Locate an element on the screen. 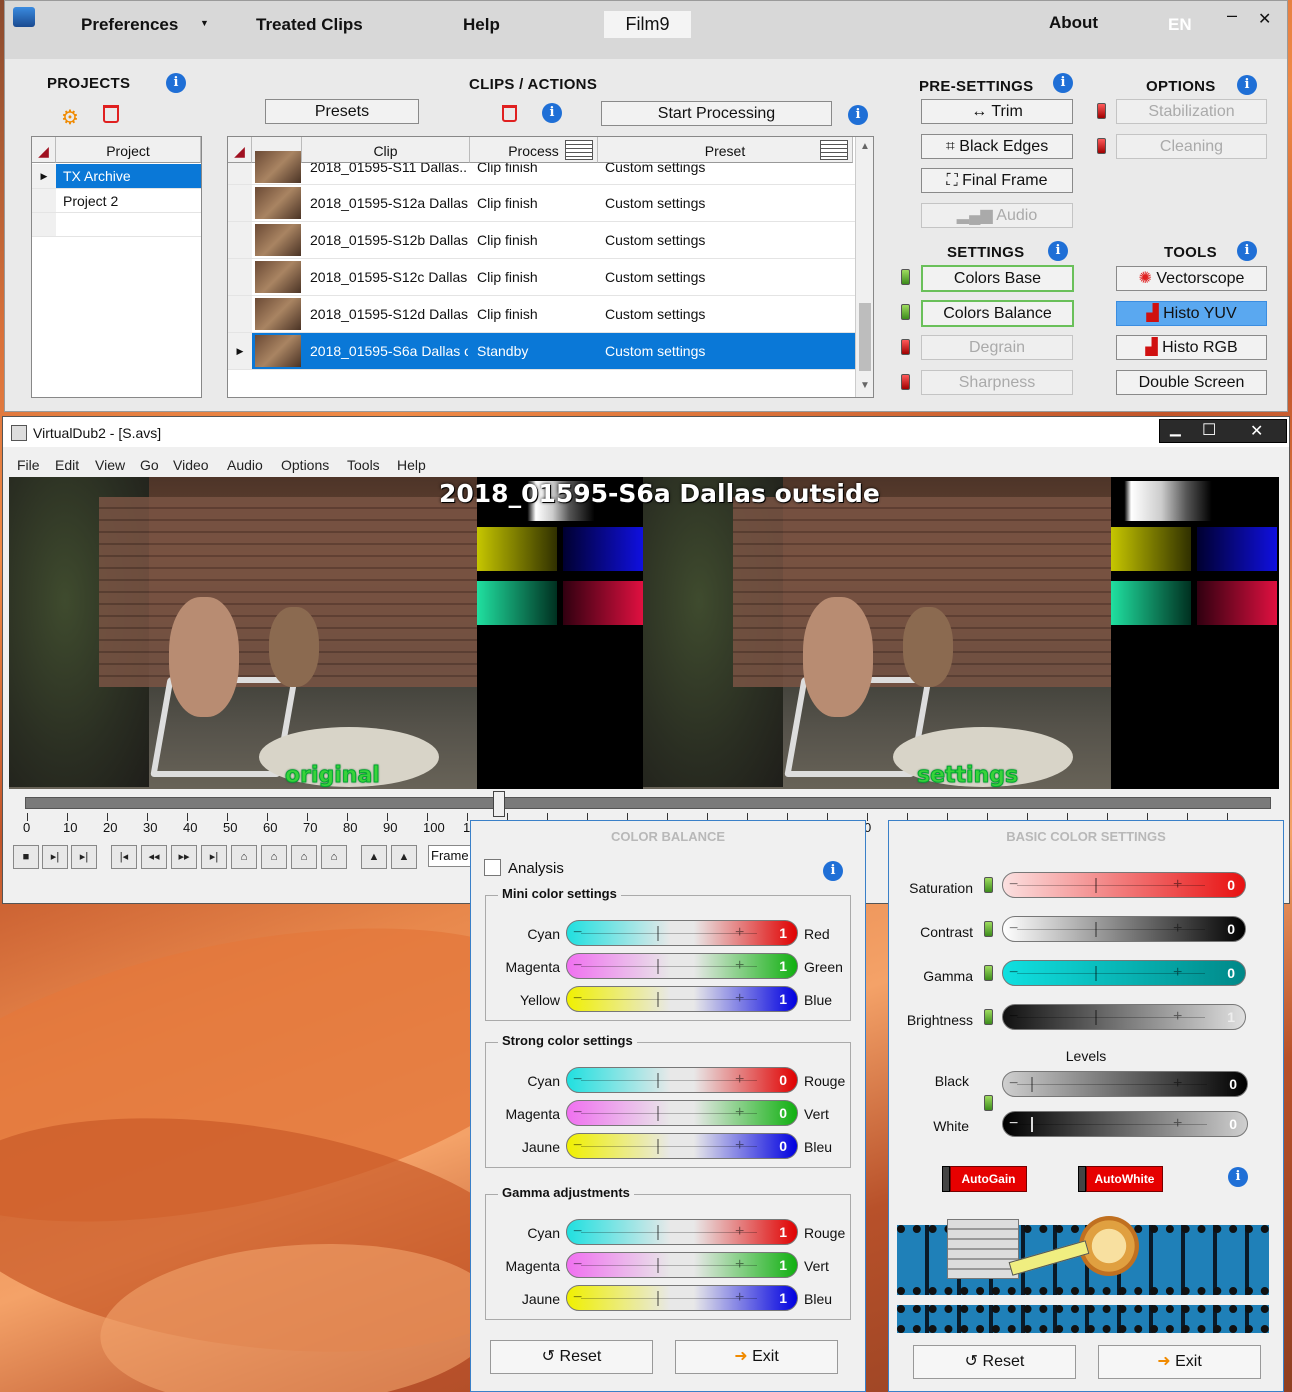 The width and height of the screenshot is (1292, 1392). project-row: ▶ TX Archive is located at coordinates (116, 176).